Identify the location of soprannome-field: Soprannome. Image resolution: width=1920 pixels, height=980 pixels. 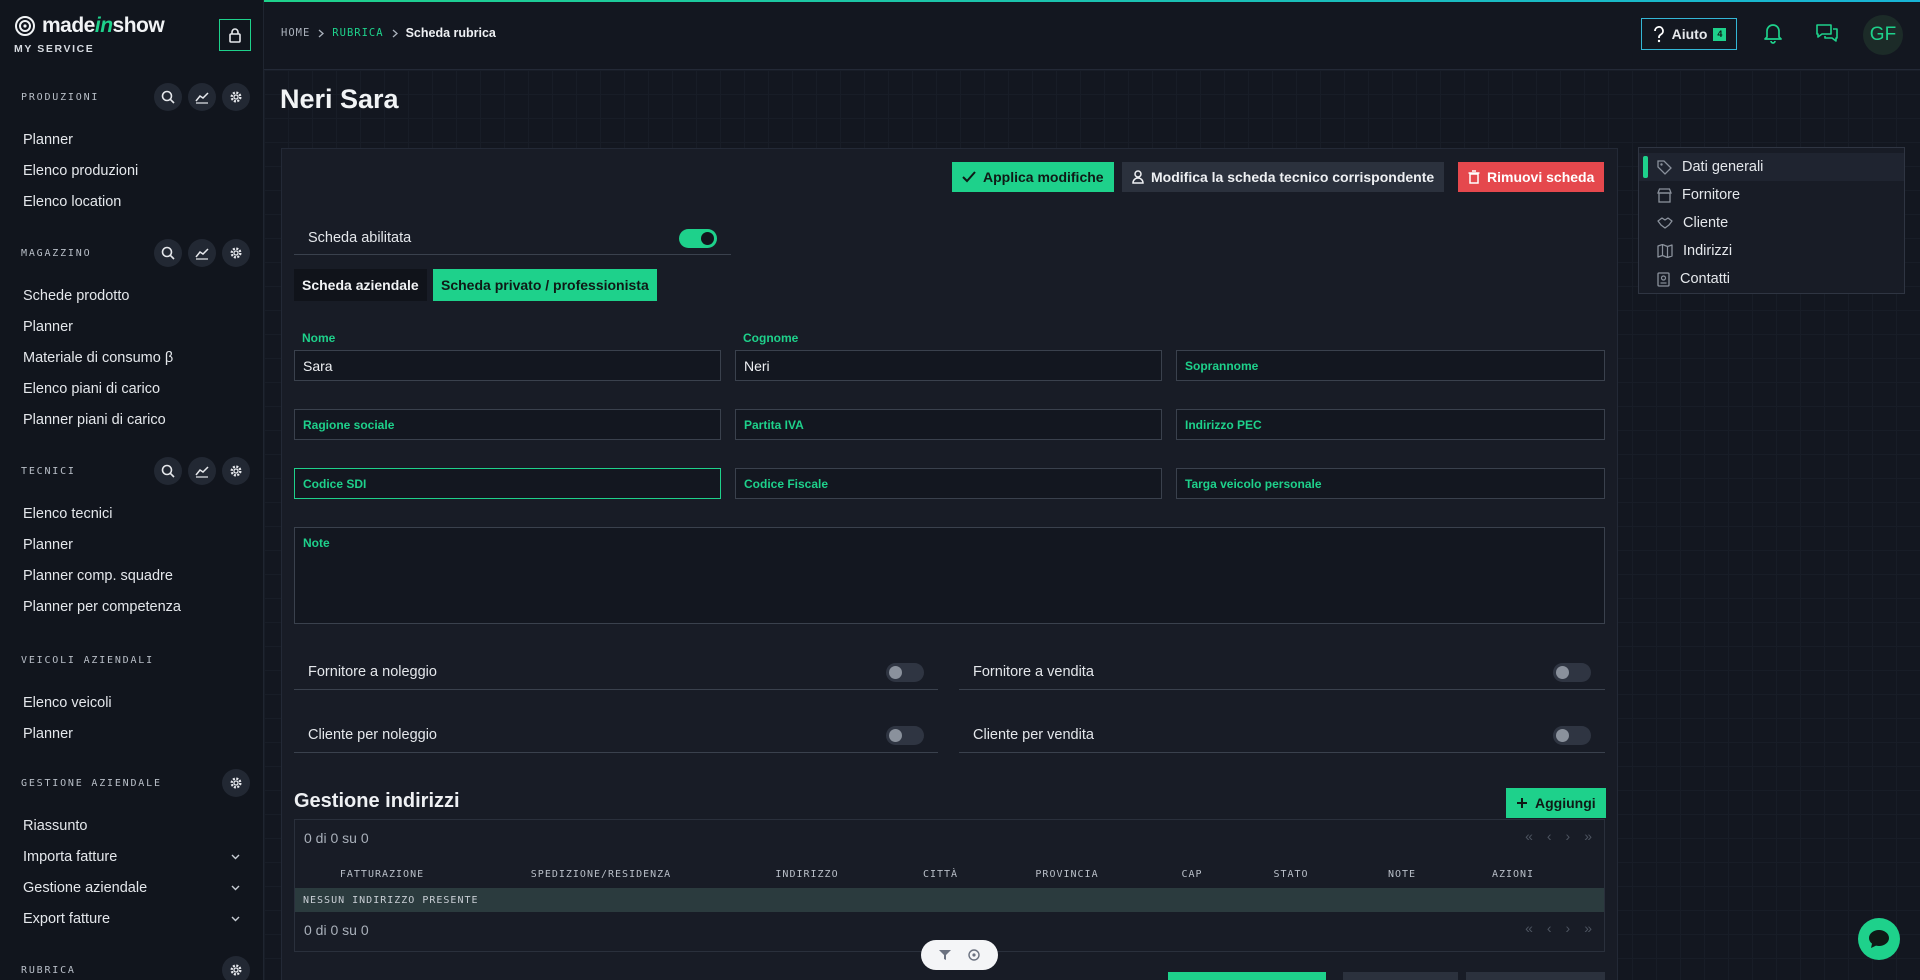
(1390, 365).